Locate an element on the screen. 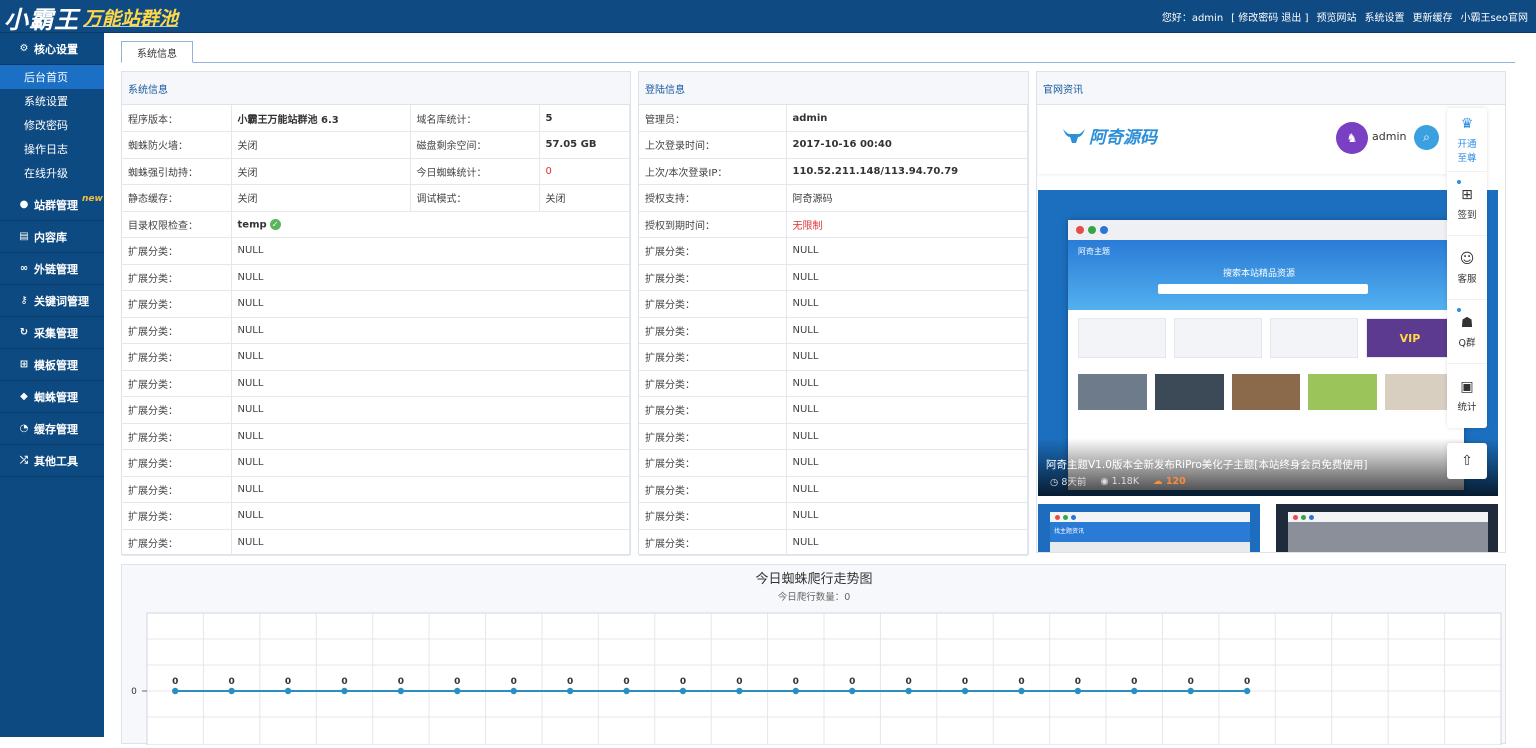  service-icon: ☺ is located at coordinates (1467, 258).